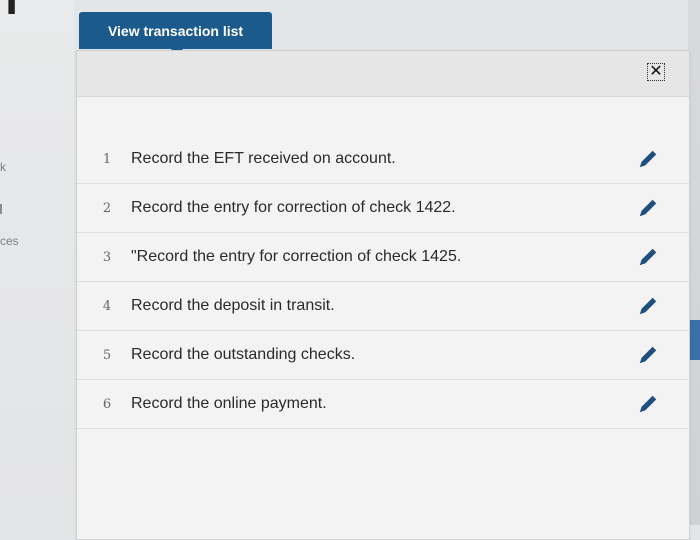 The height and width of the screenshot is (540, 700). I want to click on header-glyph: T, so click(12, 11).